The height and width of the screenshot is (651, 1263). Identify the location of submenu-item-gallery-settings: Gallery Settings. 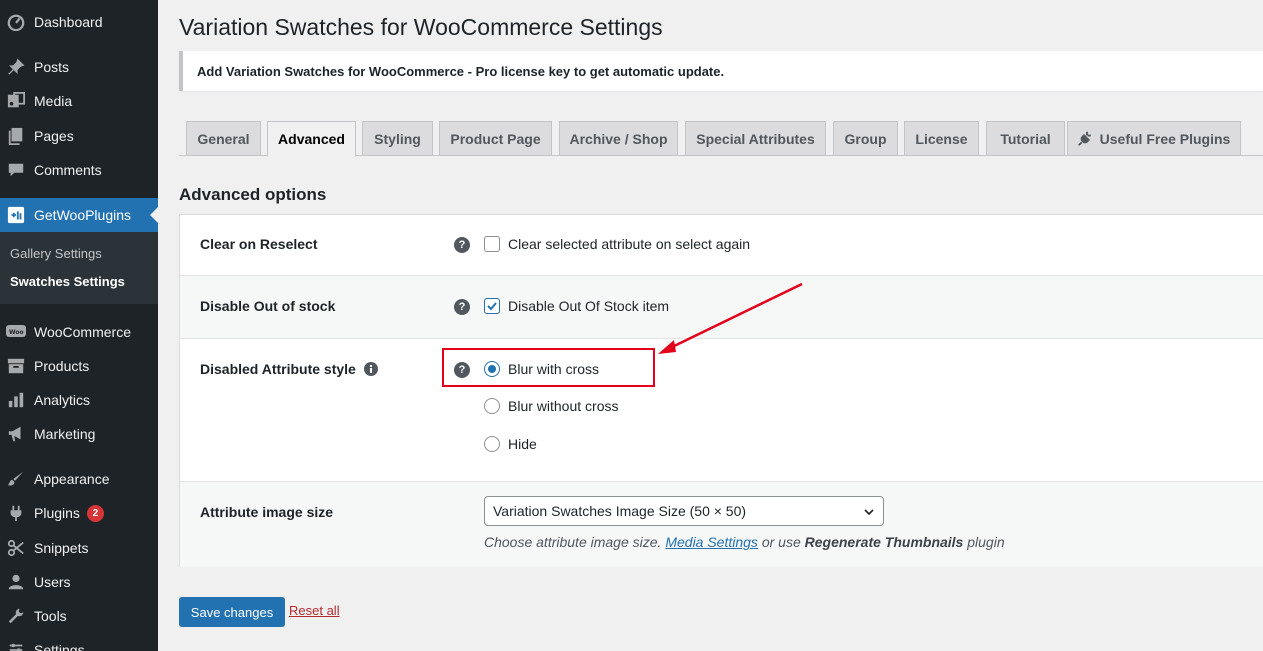
(56, 253).